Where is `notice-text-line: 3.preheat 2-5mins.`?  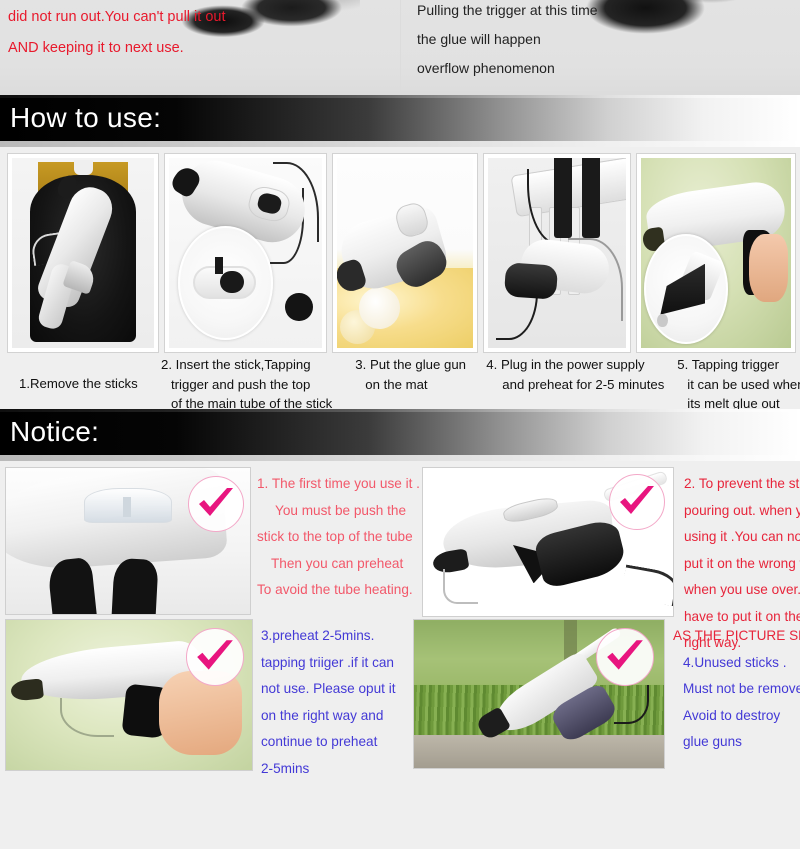
notice-text-line: 3.preheat 2-5mins. is located at coordinates (318, 635).